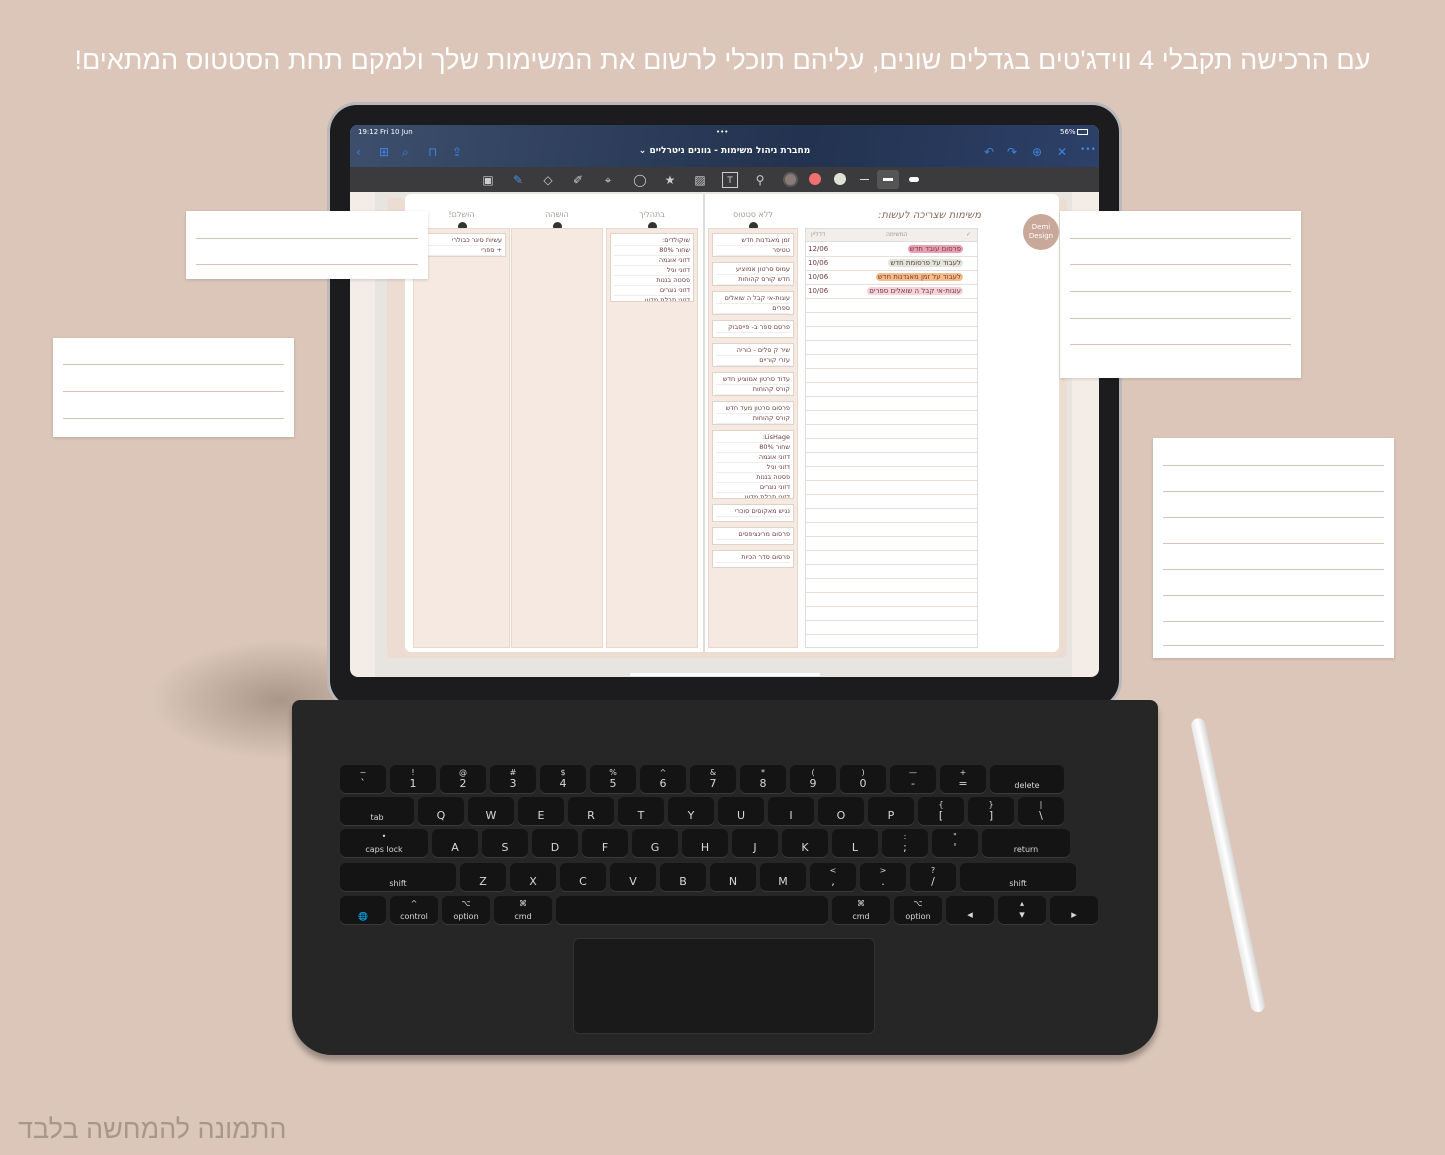 This screenshot has height=1155, width=1445. What do you see at coordinates (483, 877) in the screenshot?
I see `key: Z` at bounding box center [483, 877].